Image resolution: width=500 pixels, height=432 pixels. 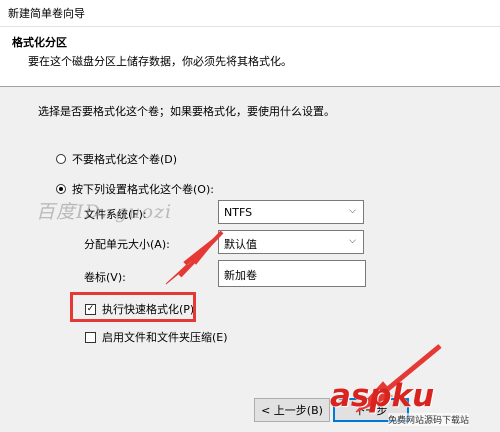 What do you see at coordinates (291, 242) in the screenshot?
I see `alloc-size-select: 默认值 ⌵` at bounding box center [291, 242].